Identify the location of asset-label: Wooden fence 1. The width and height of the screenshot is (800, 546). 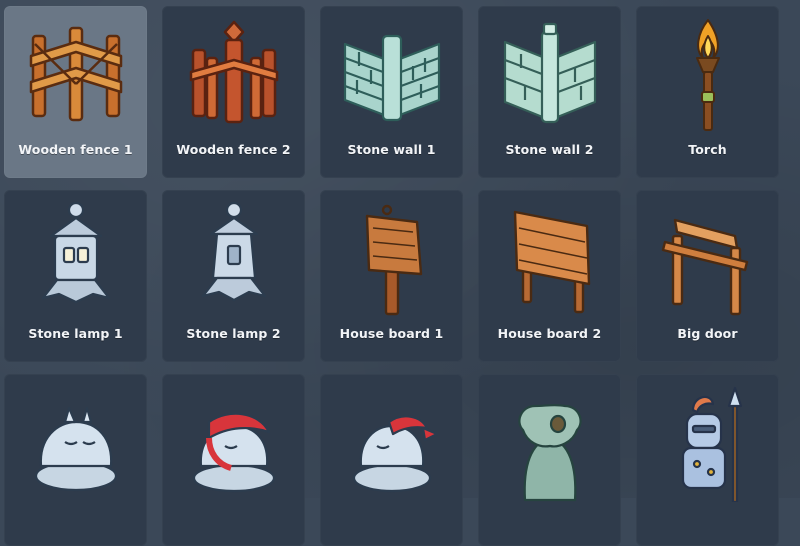
(75, 149).